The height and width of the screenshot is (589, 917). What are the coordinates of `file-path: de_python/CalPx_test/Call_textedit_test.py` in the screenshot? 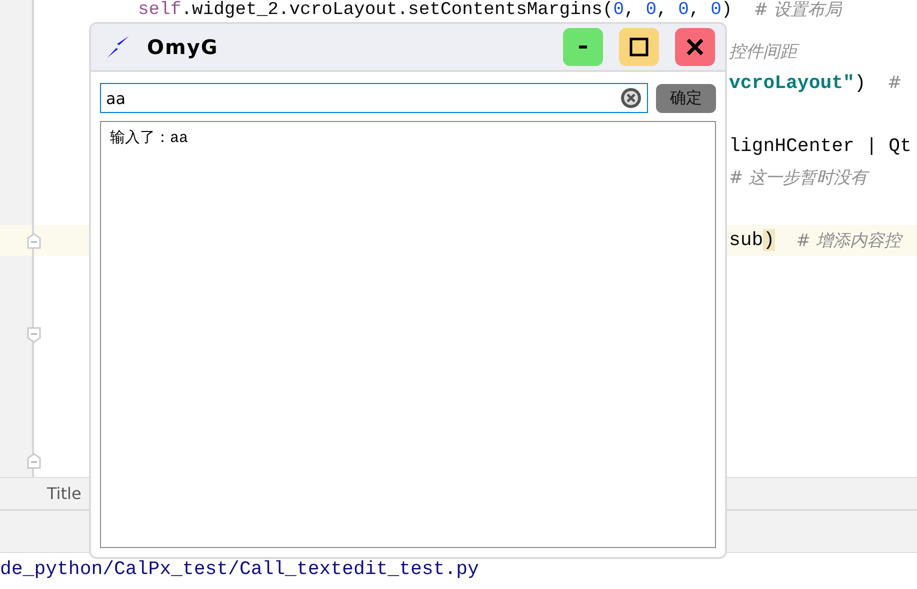 It's located at (240, 568).